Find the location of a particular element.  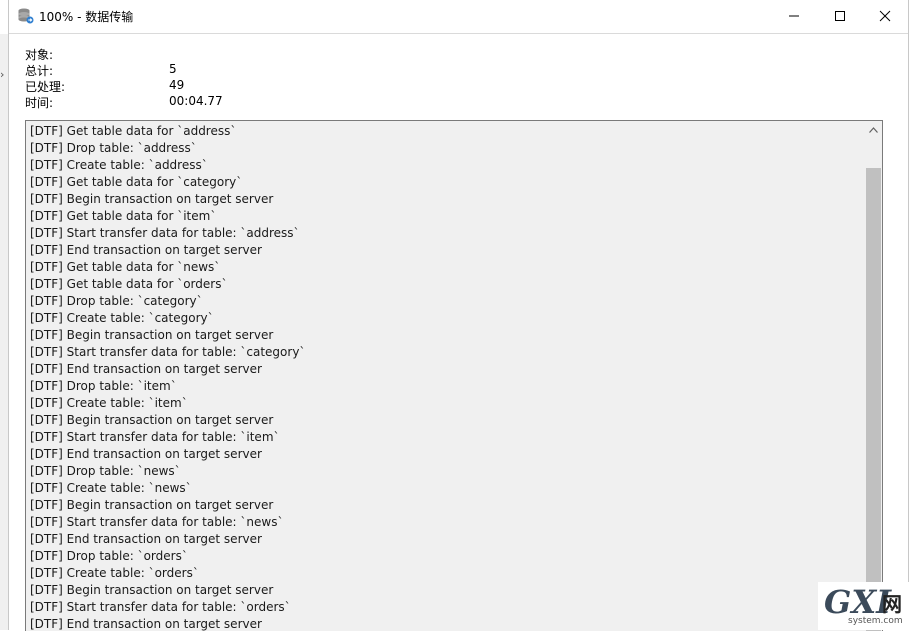

site-watermark: GXI 网 system.com is located at coordinates (867, 606).